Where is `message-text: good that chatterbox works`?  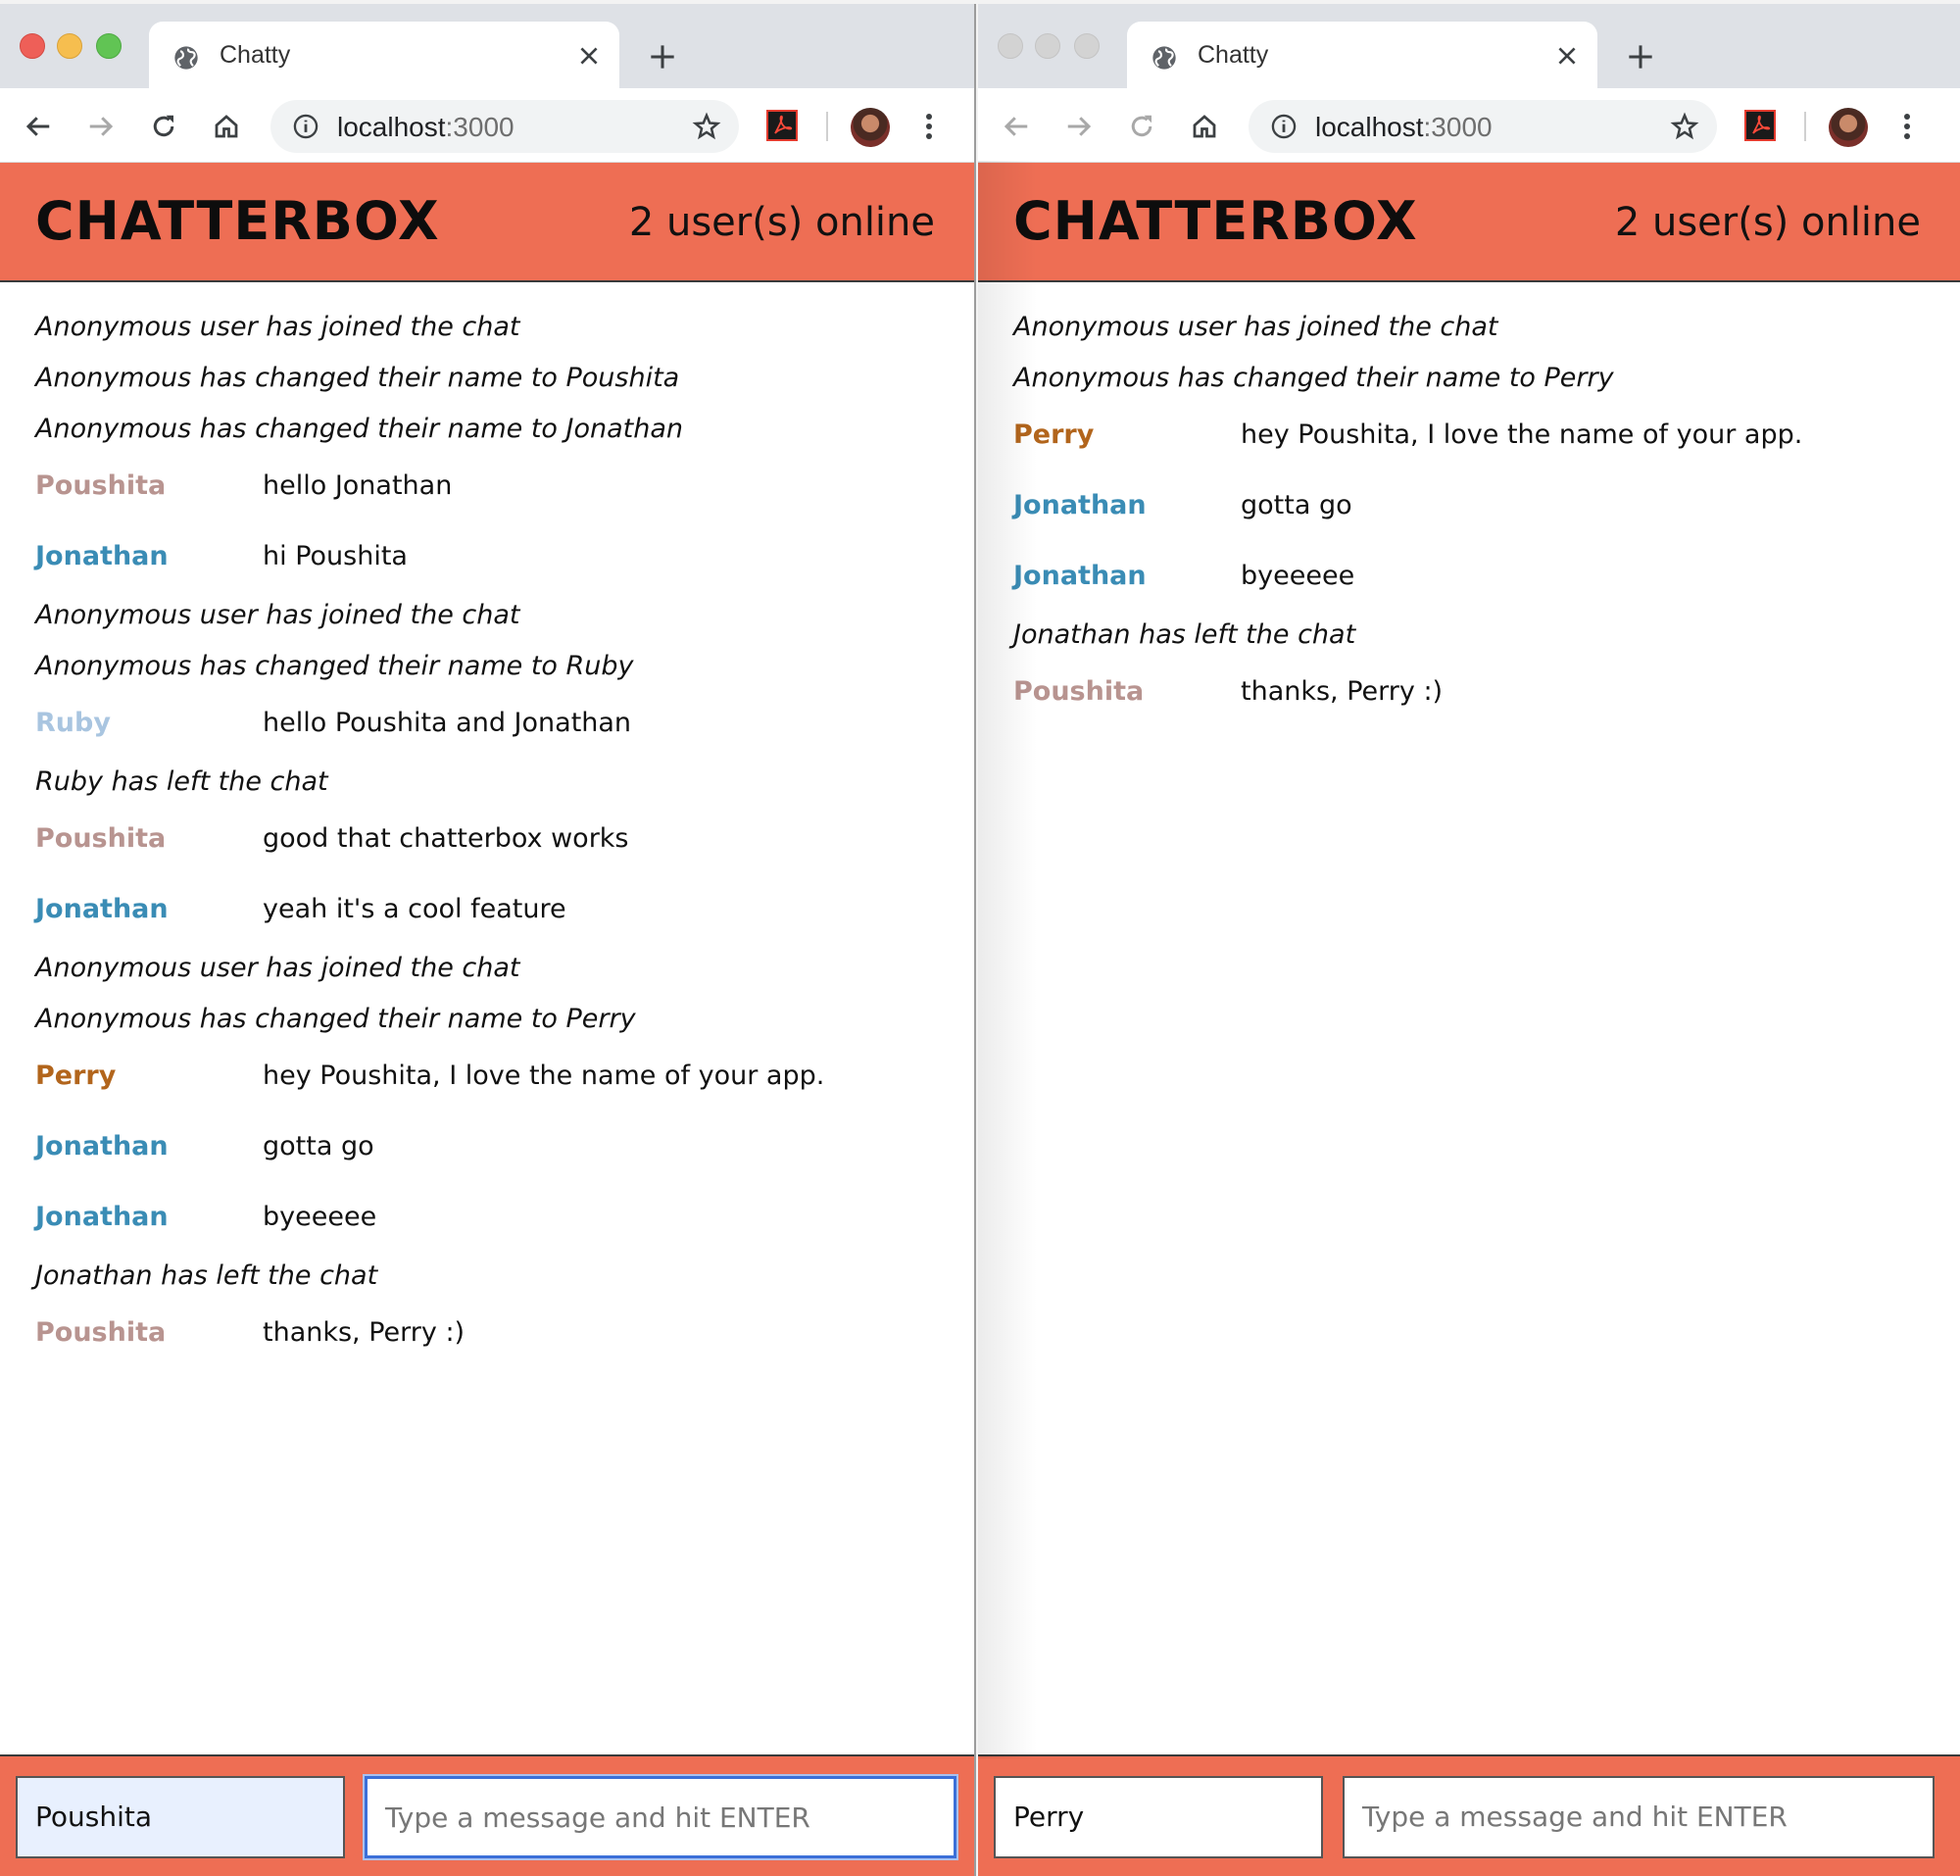
message-text: good that chatterbox works is located at coordinates (446, 839).